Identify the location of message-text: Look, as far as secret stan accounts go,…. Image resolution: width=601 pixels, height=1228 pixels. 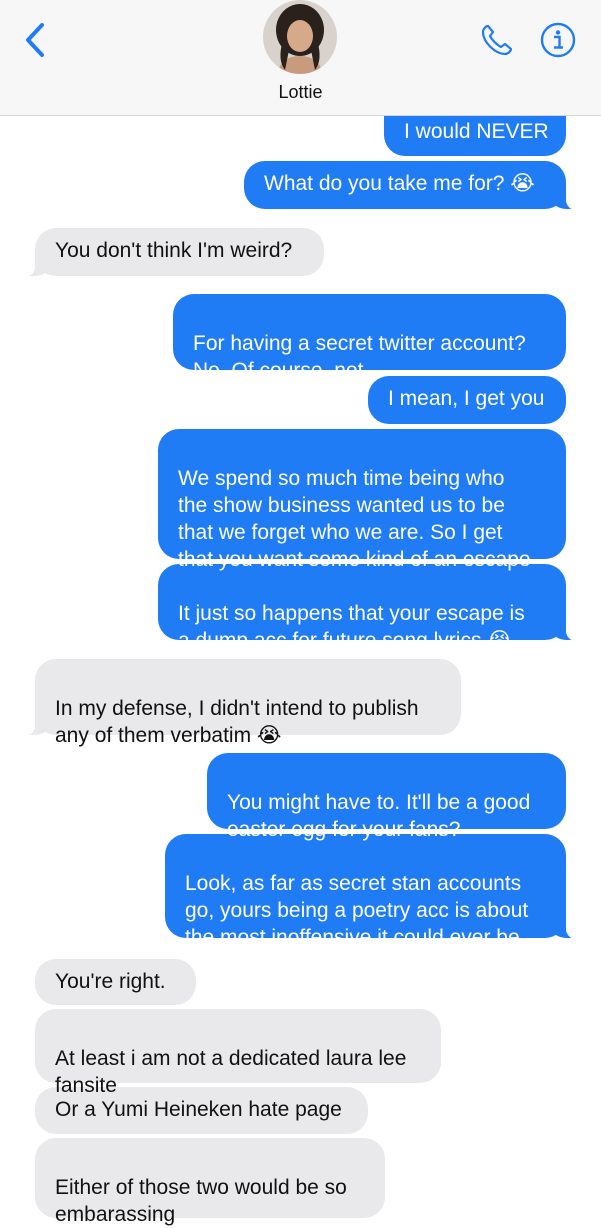
(357, 910).